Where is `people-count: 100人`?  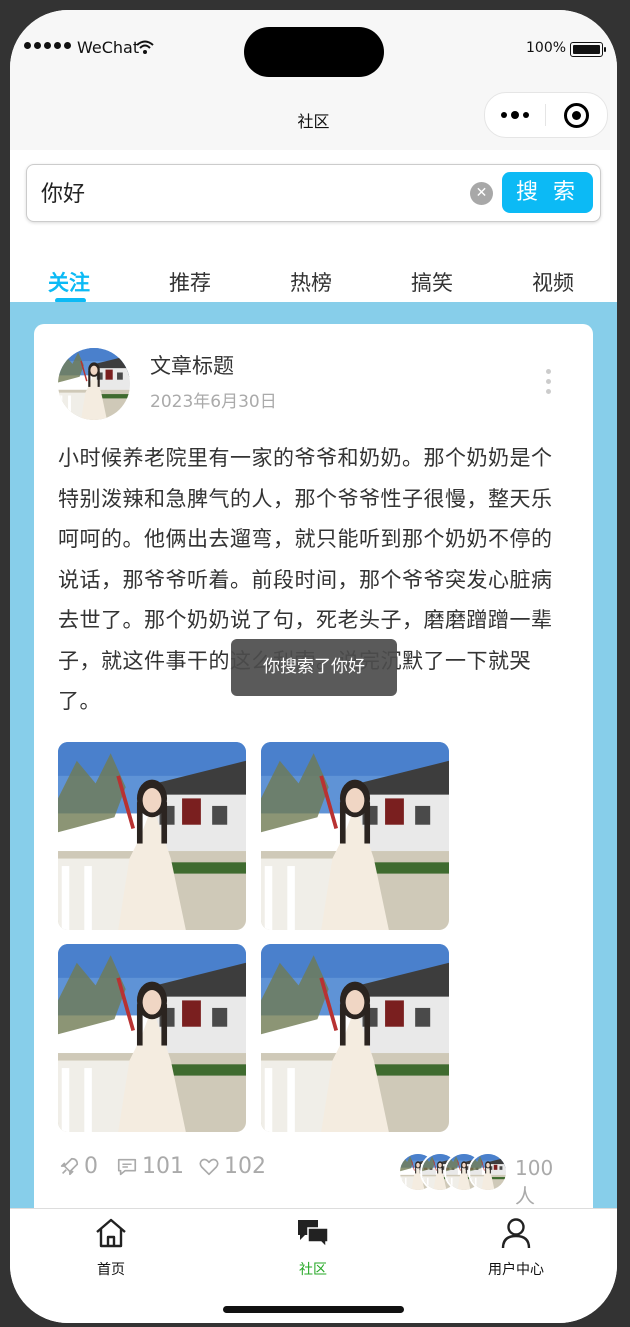 people-count: 100人 is located at coordinates (534, 1182).